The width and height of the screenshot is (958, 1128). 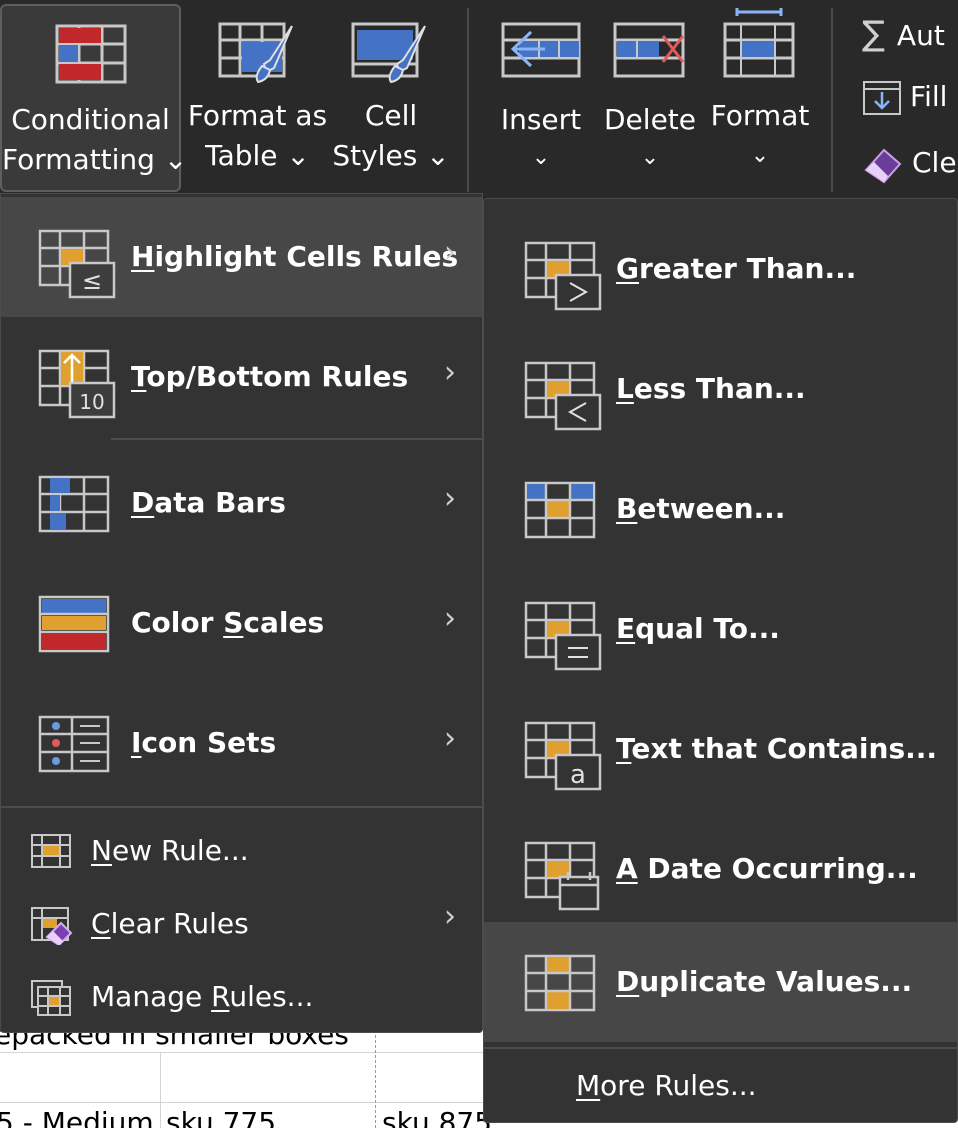 I want to click on conditional-formatting-button: Conditional Formatting ⌄, so click(x=94, y=98).